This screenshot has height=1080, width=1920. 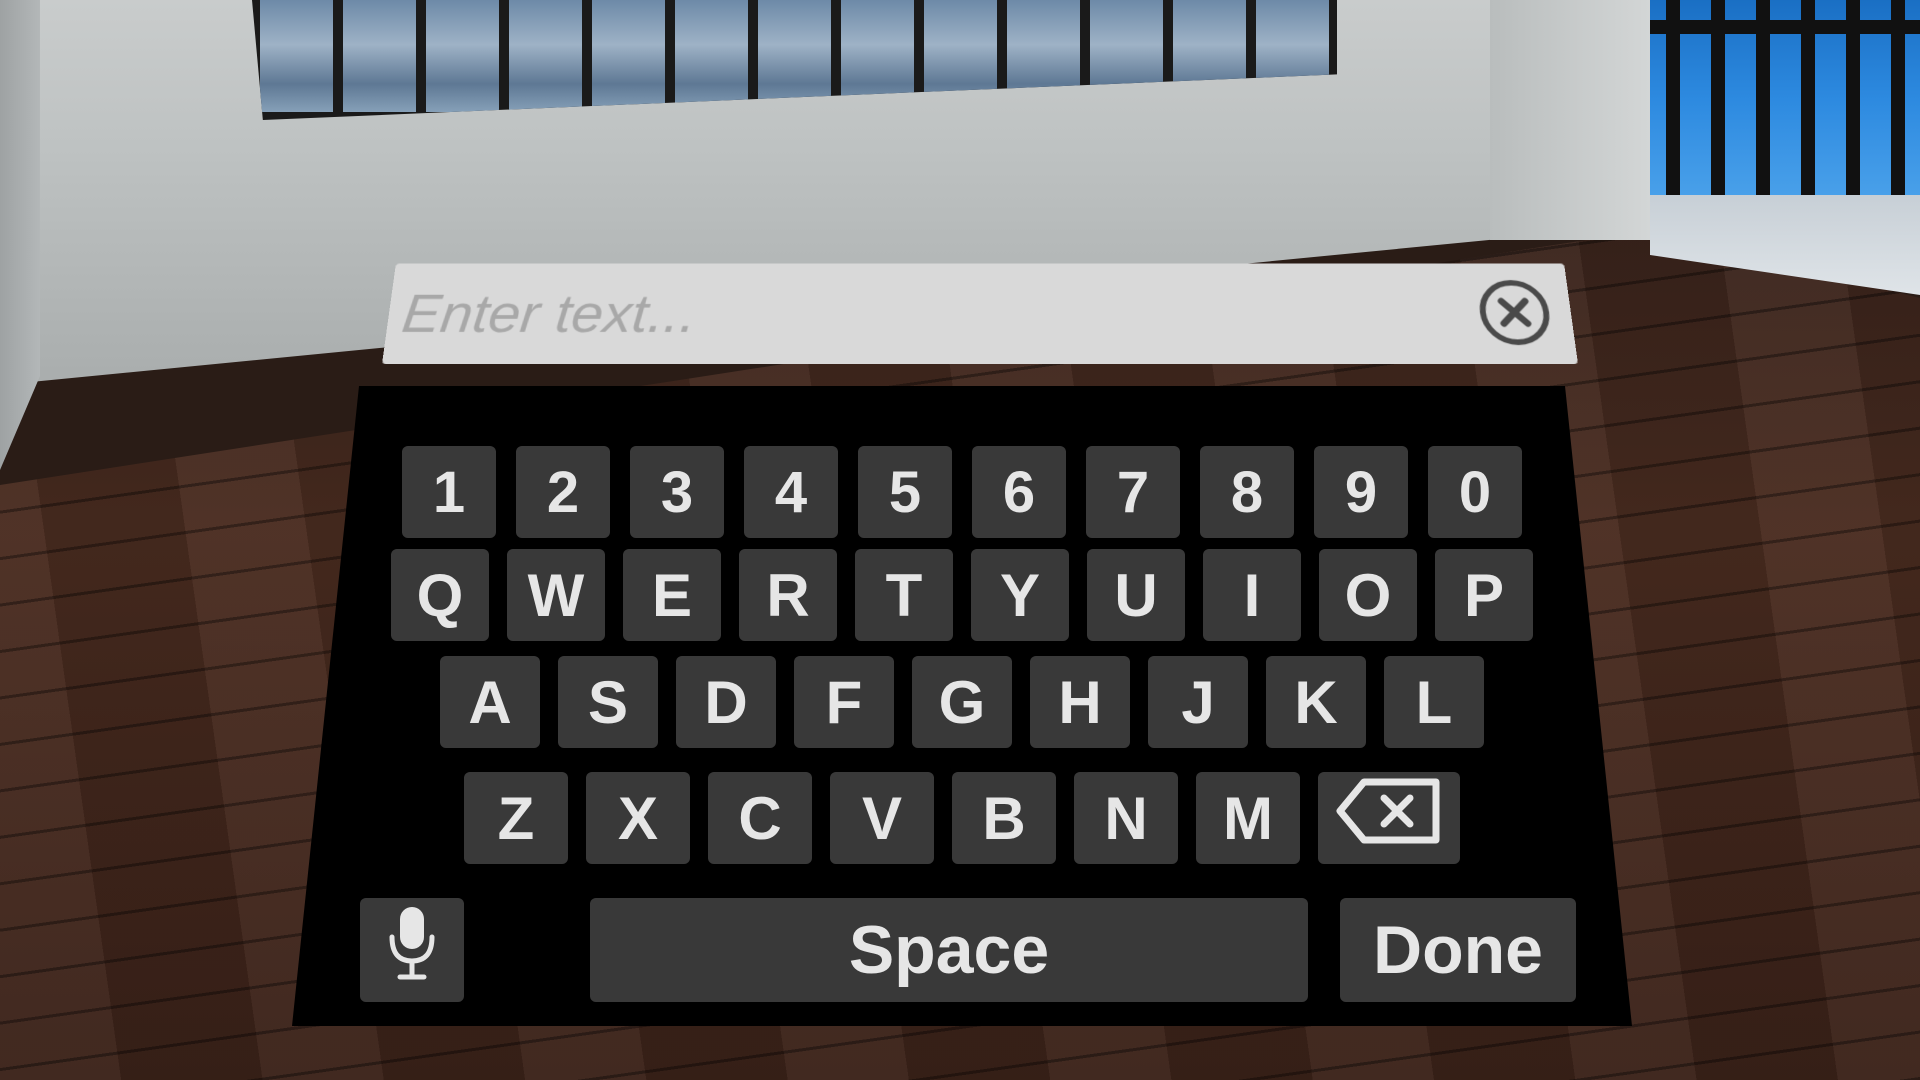 I want to click on key-3: 3, so click(x=677, y=492).